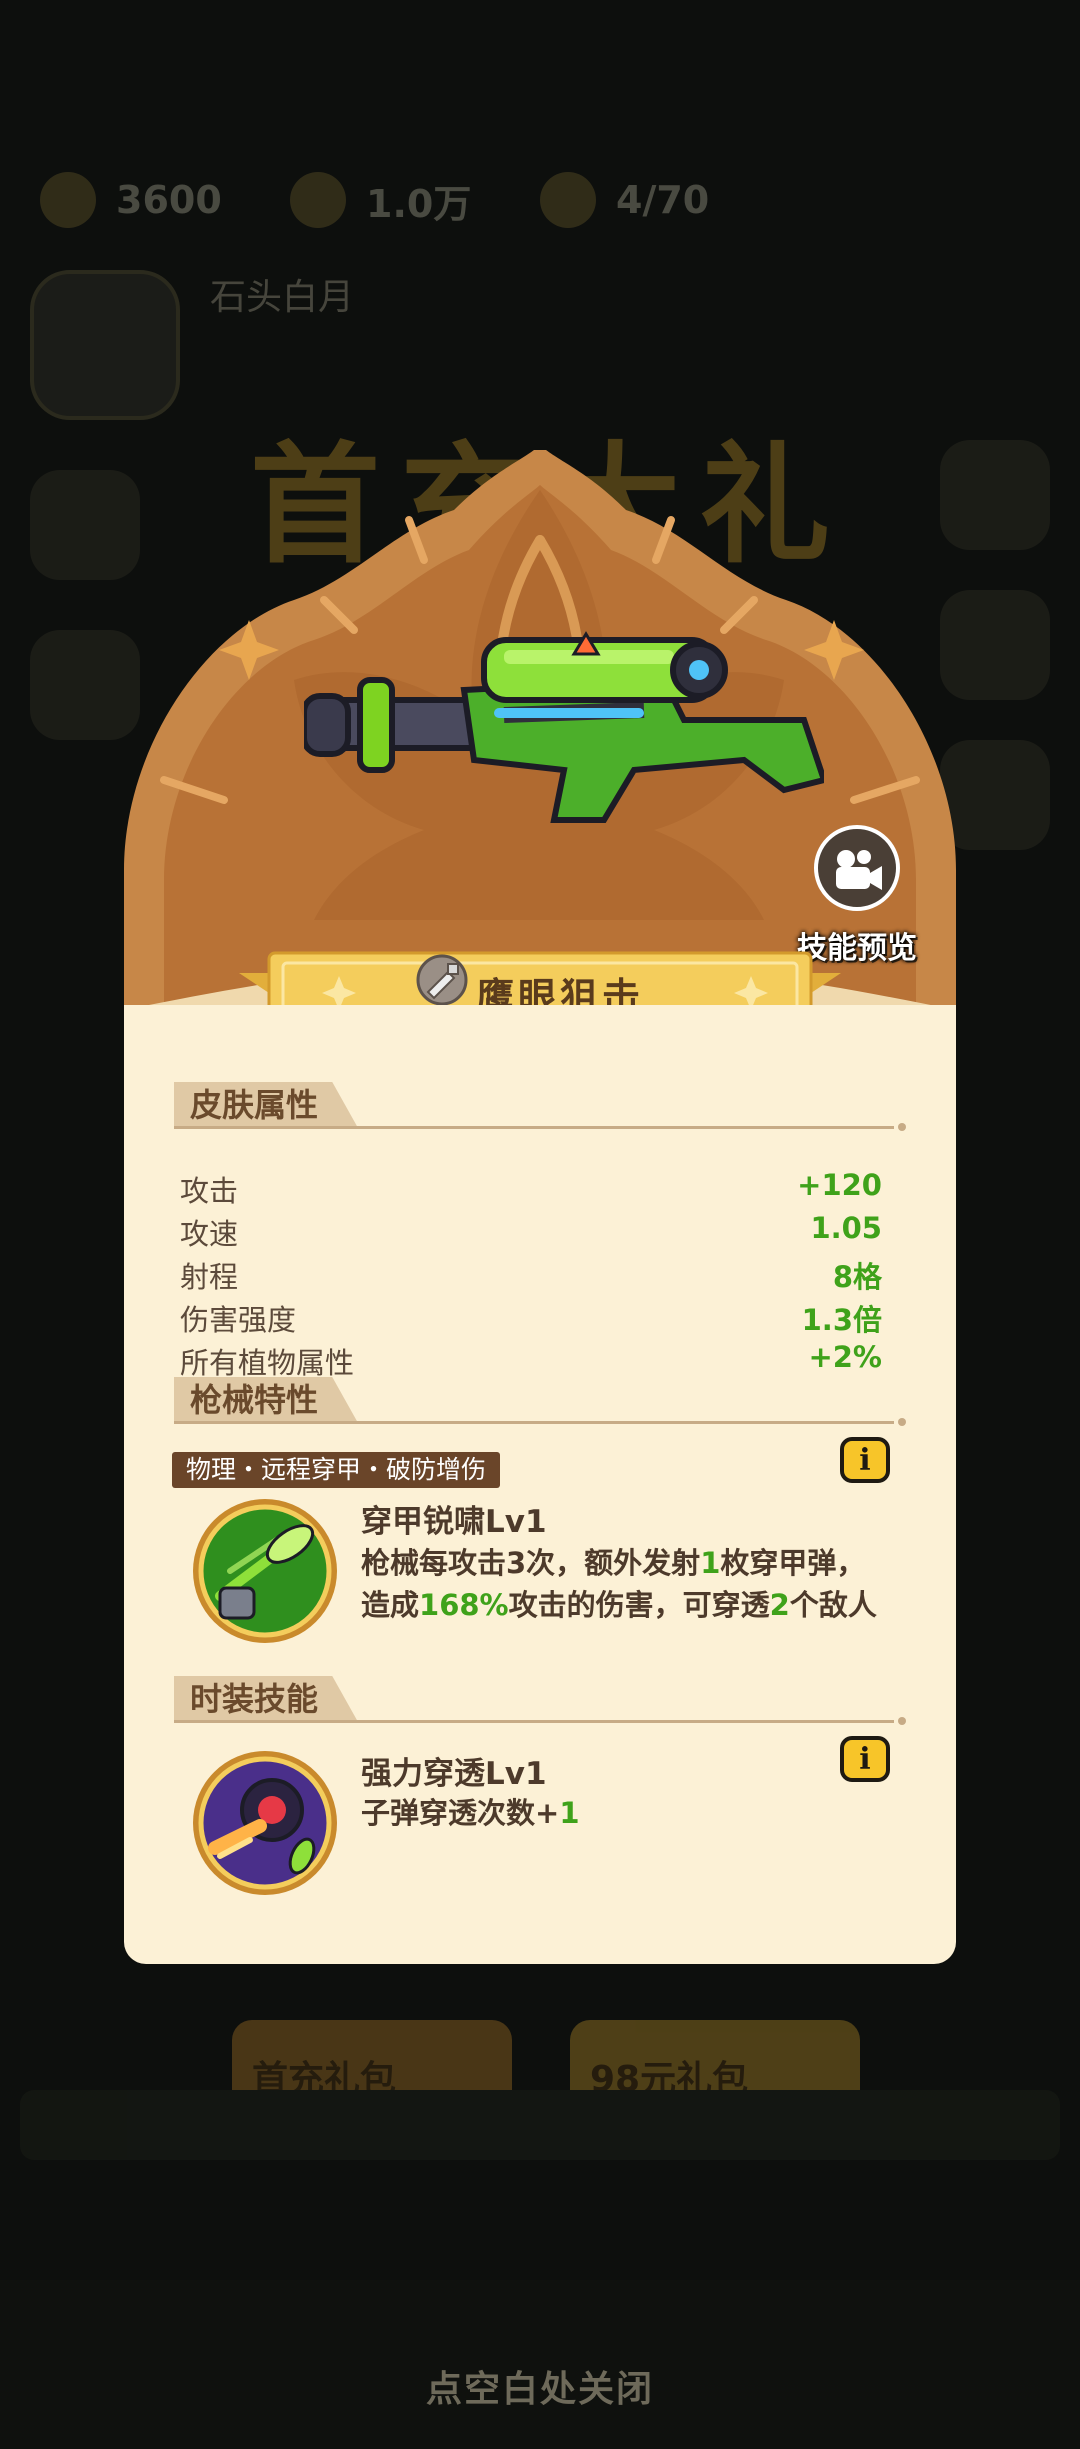 The image size is (1080, 2449). I want to click on strong-penetration-skill-icon, so click(265, 1823).